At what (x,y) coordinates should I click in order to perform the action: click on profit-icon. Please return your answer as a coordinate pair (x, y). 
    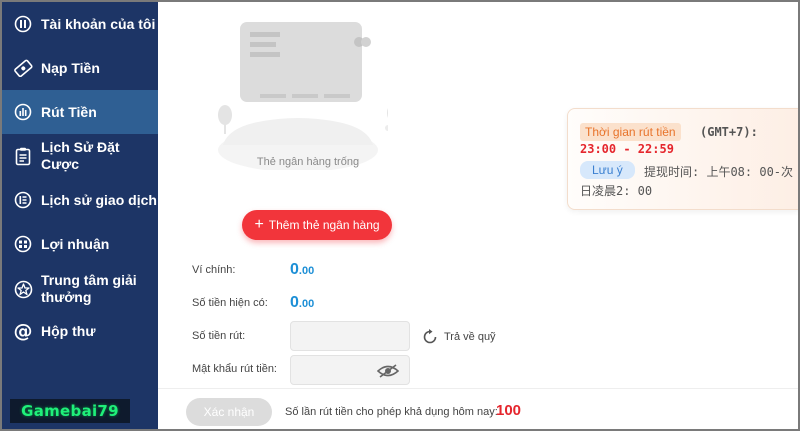
    Looking at the image, I should click on (23, 244).